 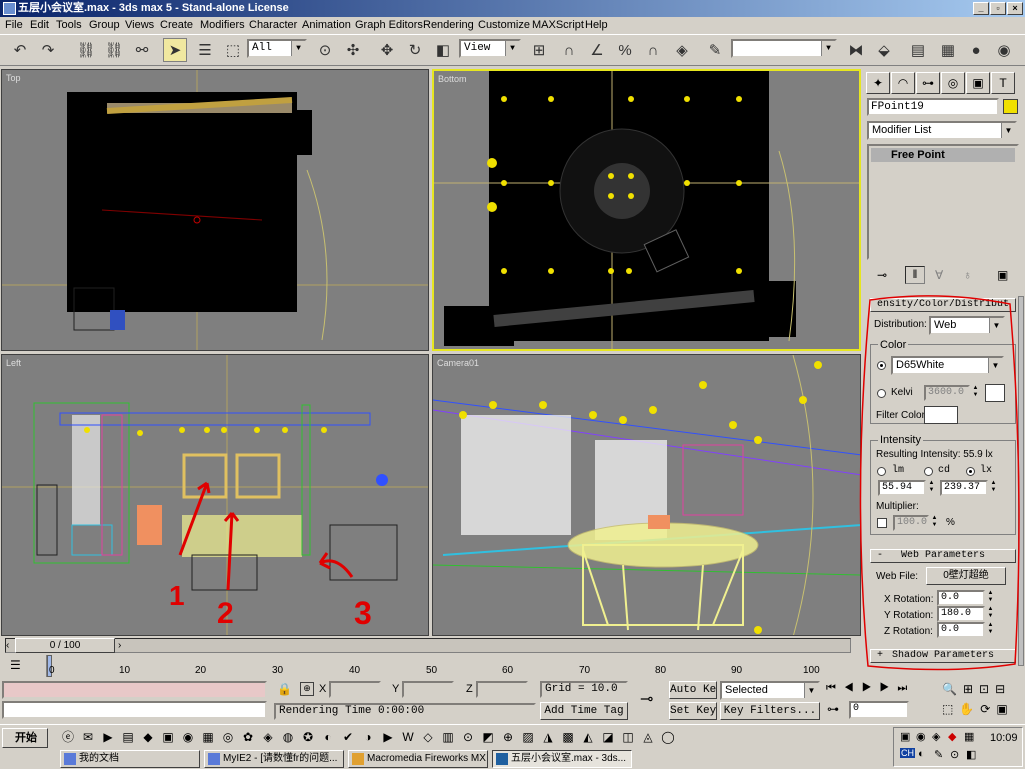 I want to click on menu-file: File, so click(x=14, y=25).